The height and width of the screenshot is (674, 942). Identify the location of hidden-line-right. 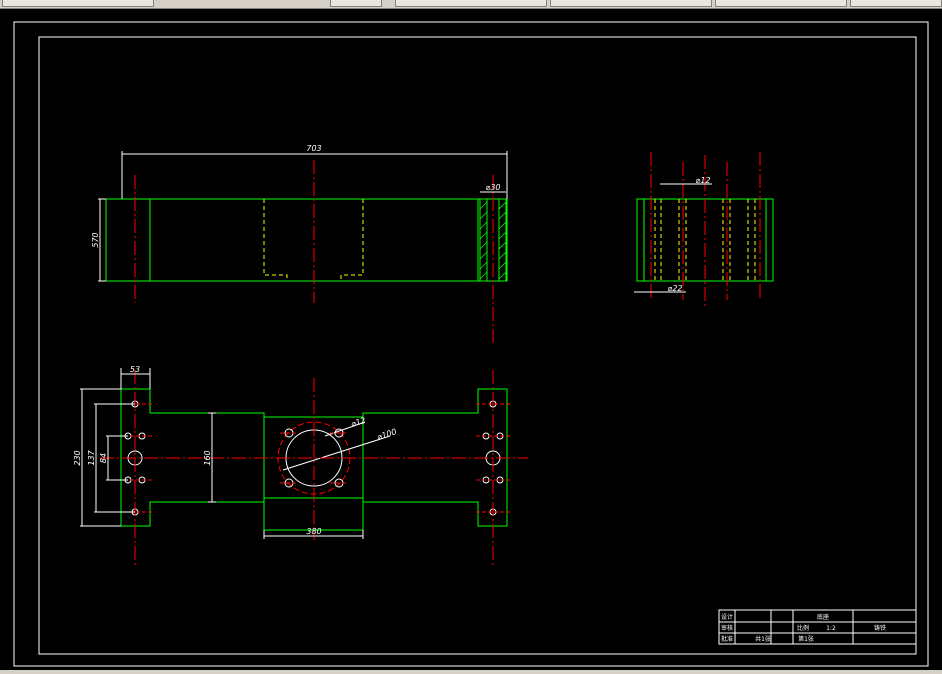
(352, 240).